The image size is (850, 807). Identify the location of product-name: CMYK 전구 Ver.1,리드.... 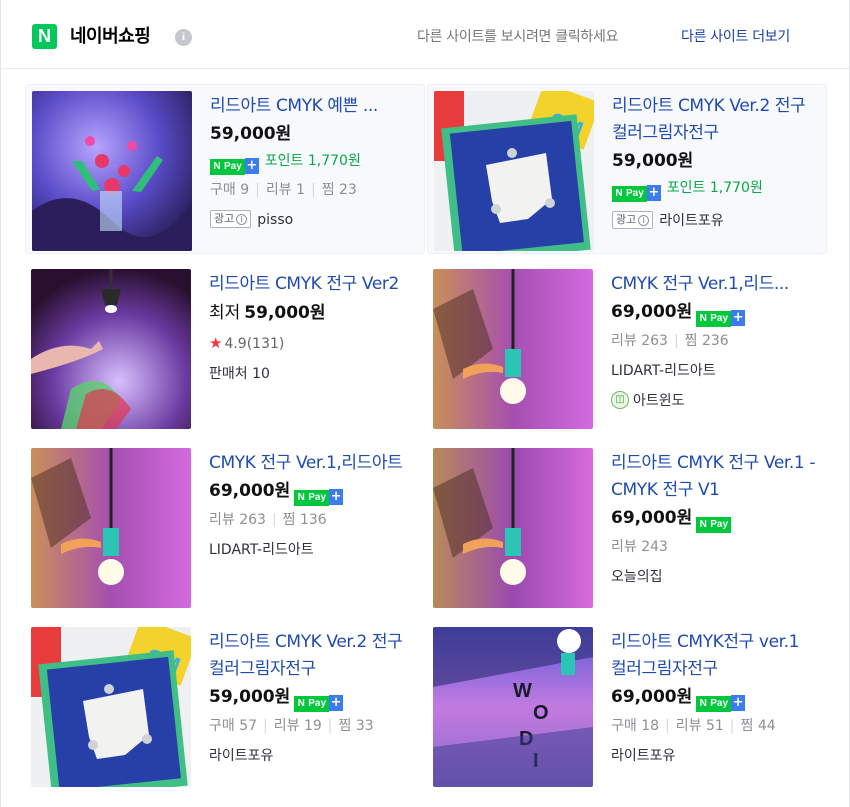
(717, 284).